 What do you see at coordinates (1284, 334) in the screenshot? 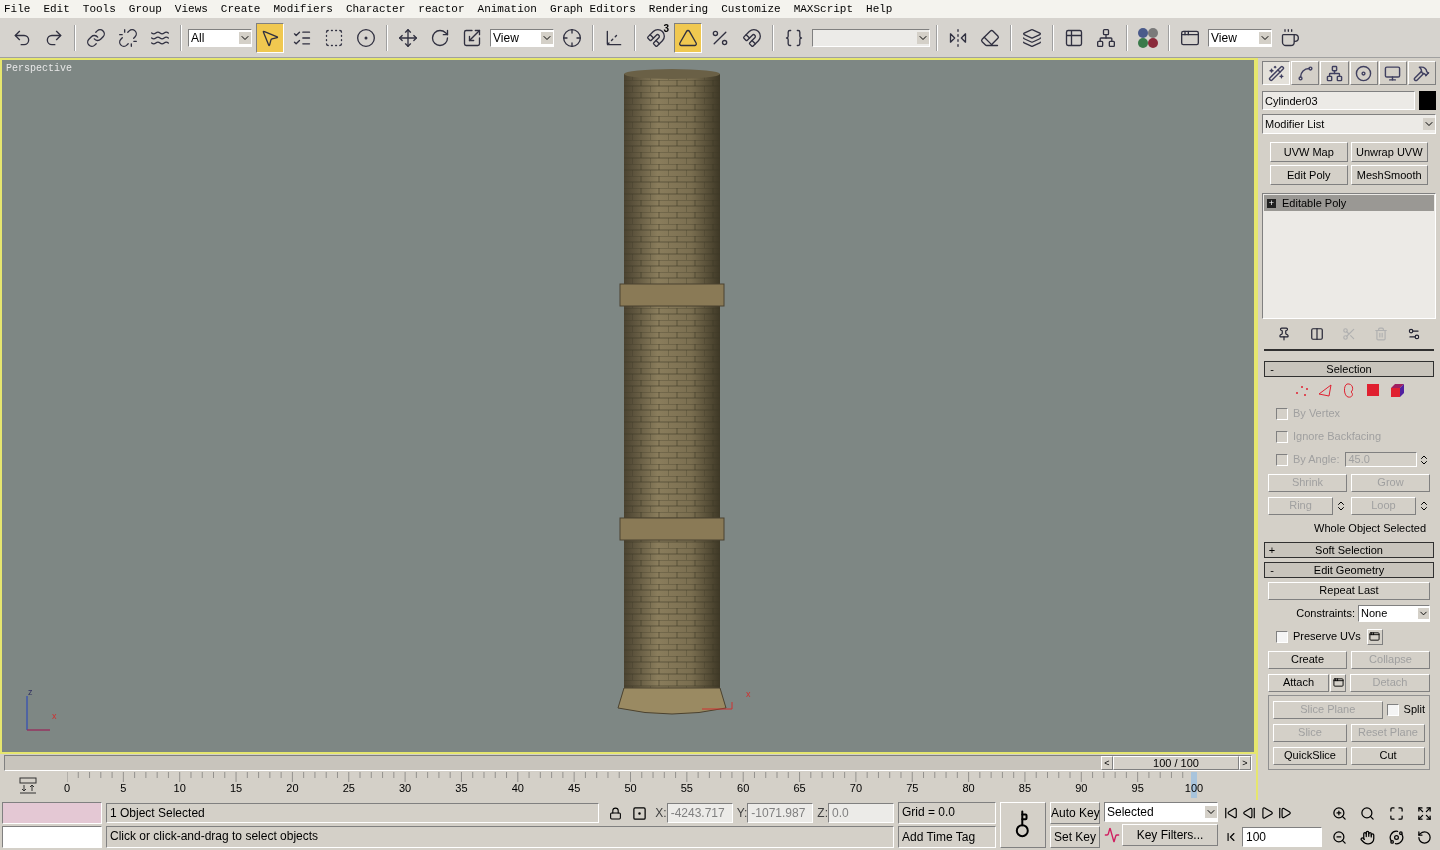
I see `pin-icon` at bounding box center [1284, 334].